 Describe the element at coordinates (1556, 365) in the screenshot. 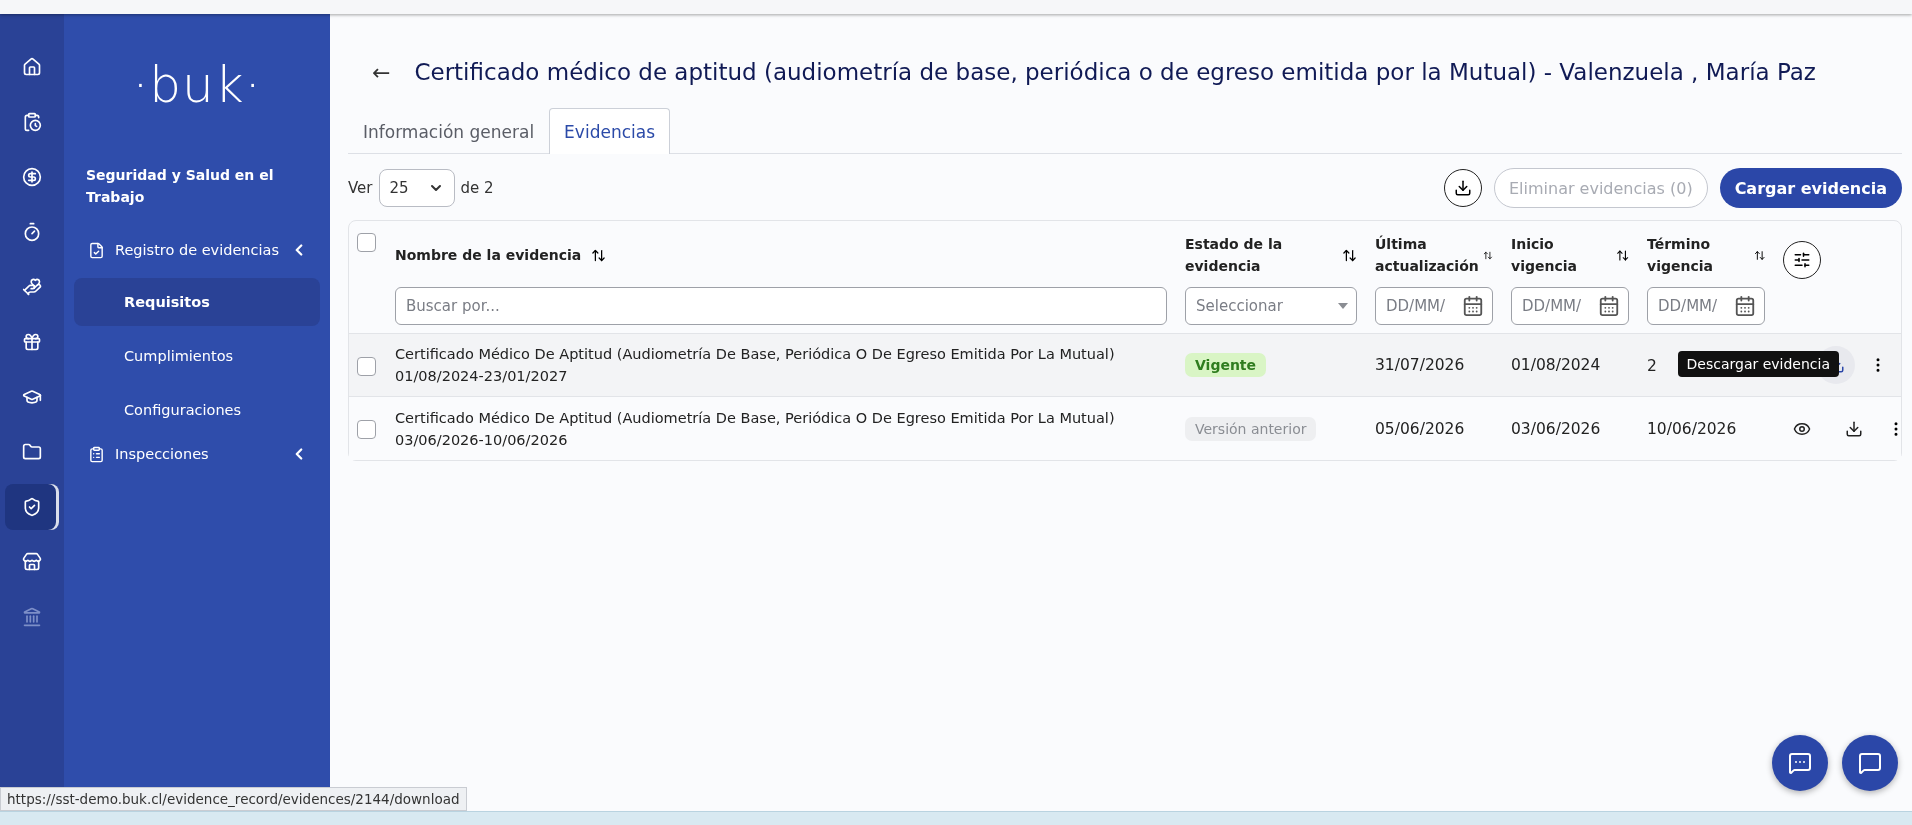

I see `table-cell-text: 01/08/2024` at that location.